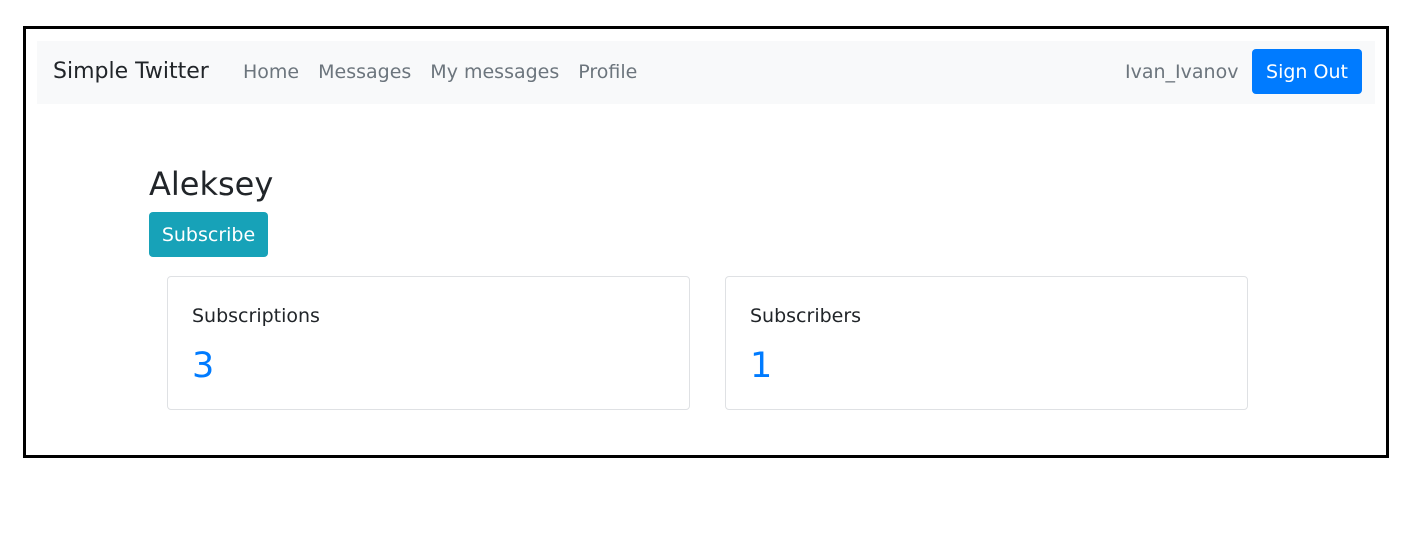  I want to click on navbar-brand: Simple Twitter, so click(131, 72).